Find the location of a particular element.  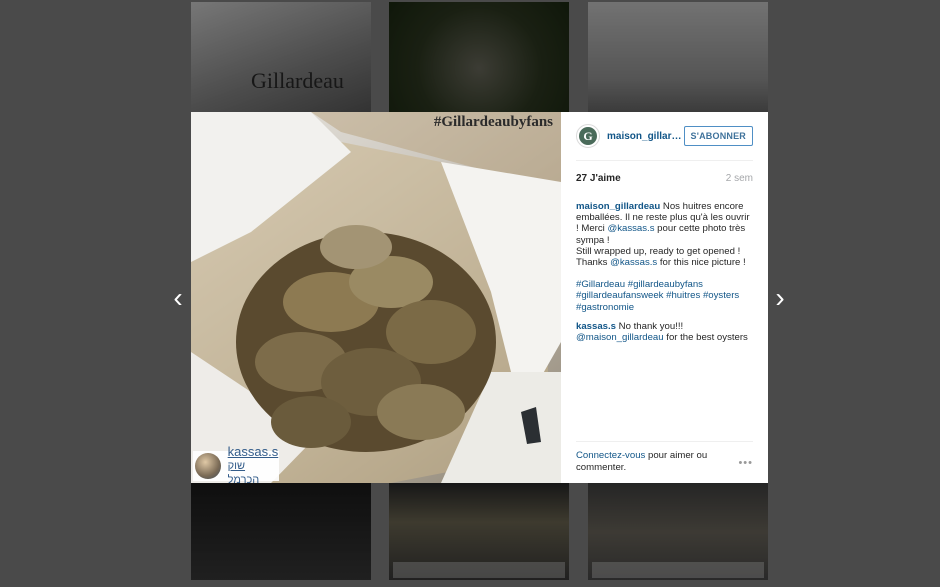

brand-logo-icon: G is located at coordinates (588, 136).